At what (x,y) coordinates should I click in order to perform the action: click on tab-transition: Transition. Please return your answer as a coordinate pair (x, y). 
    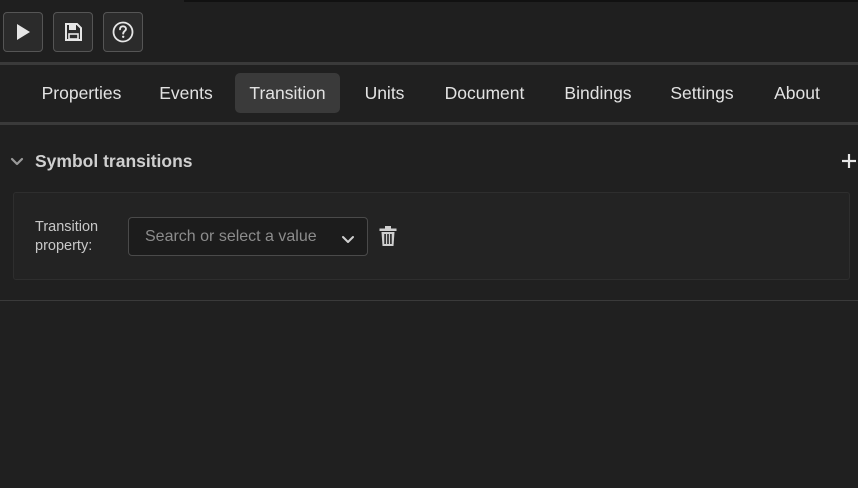
    Looking at the image, I should click on (287, 93).